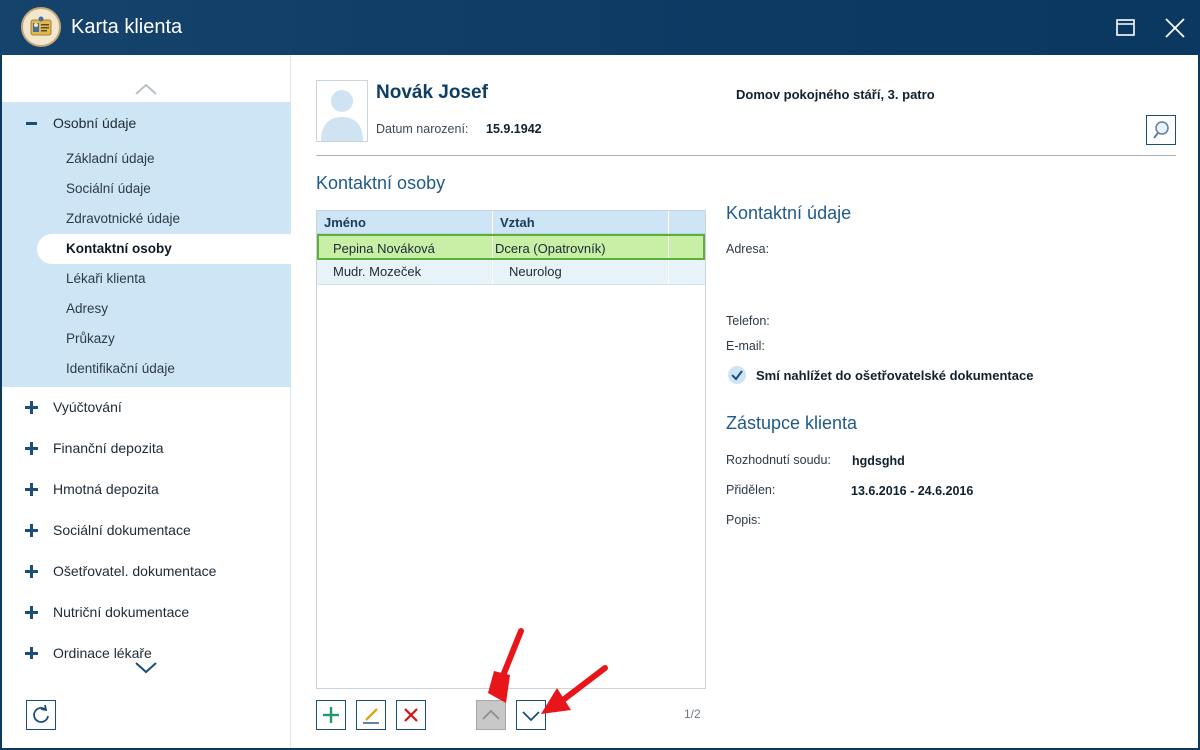 This screenshot has height=750, width=1200. I want to click on sidebar-item-contact-persons: Kontaktní osoby, so click(164, 249).